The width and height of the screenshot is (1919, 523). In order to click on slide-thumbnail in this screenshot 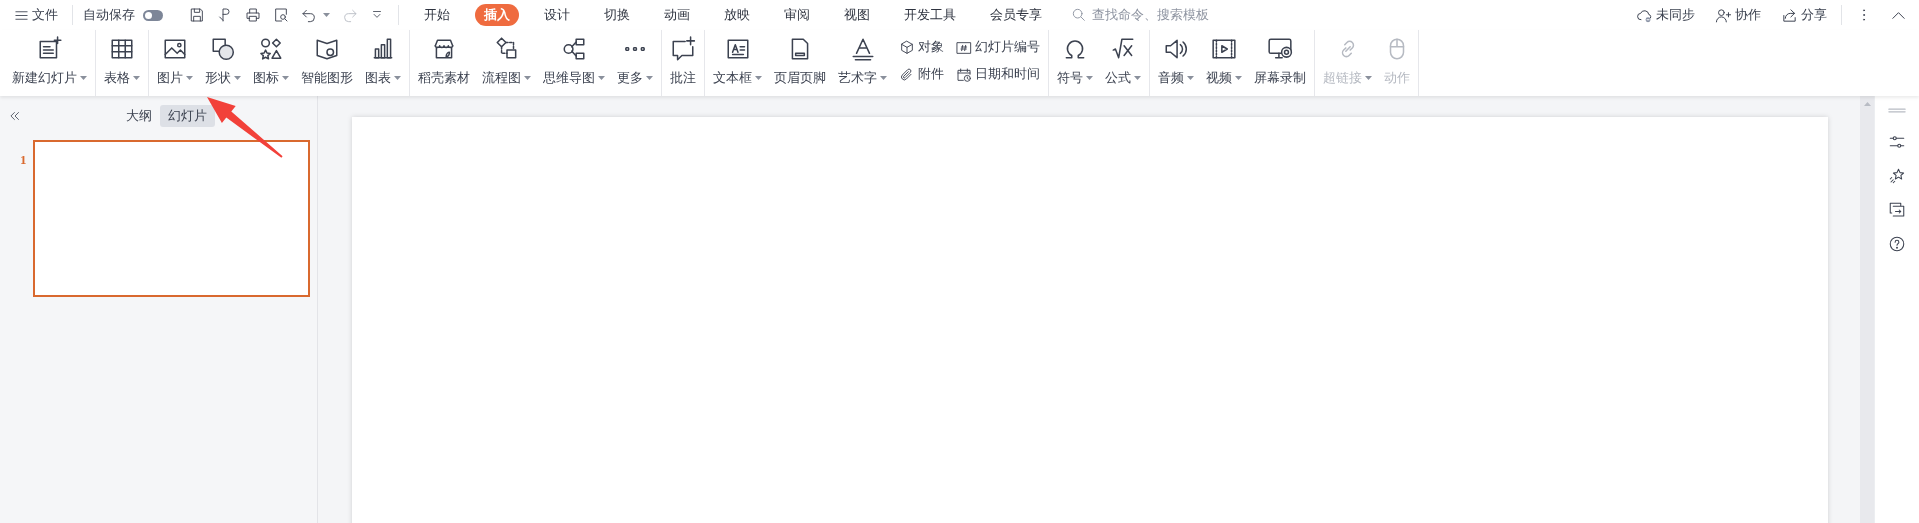, I will do `click(171, 218)`.